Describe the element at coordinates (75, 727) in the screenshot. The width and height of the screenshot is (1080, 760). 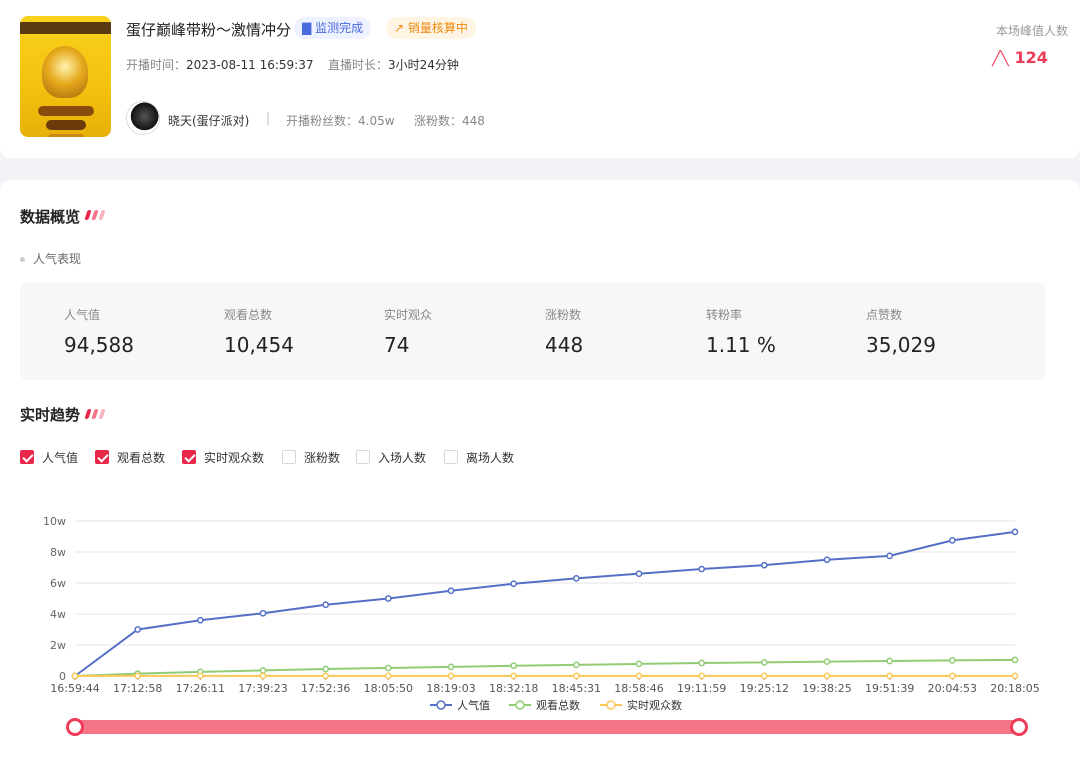
I see `slider-handle-start` at that location.